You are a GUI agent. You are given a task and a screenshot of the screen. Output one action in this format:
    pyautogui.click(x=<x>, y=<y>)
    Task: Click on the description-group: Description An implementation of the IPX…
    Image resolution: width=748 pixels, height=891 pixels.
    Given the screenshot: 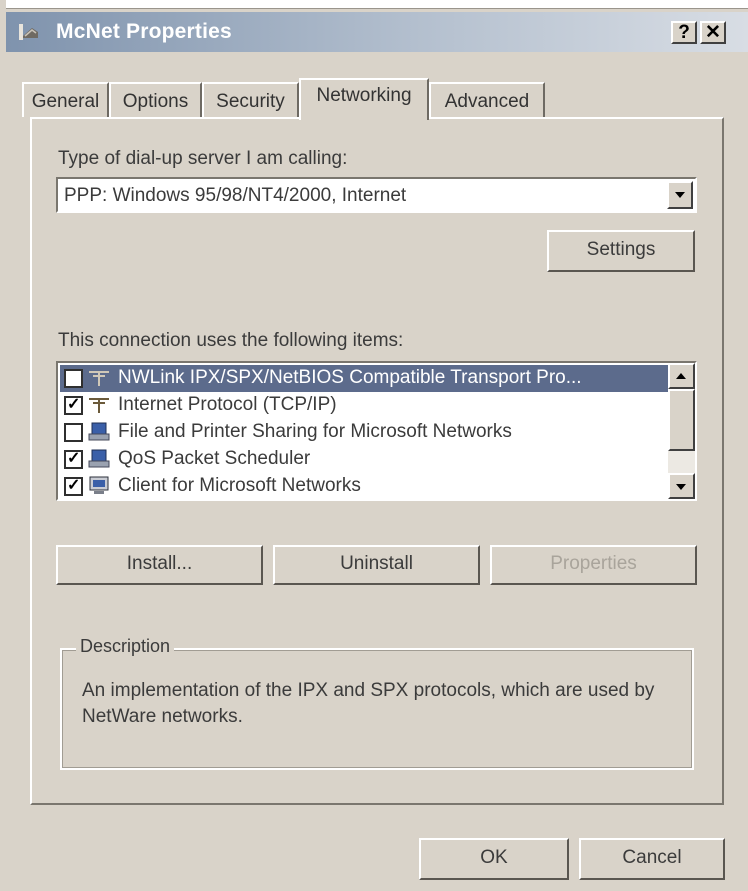 What is the action you would take?
    pyautogui.click(x=377, y=703)
    